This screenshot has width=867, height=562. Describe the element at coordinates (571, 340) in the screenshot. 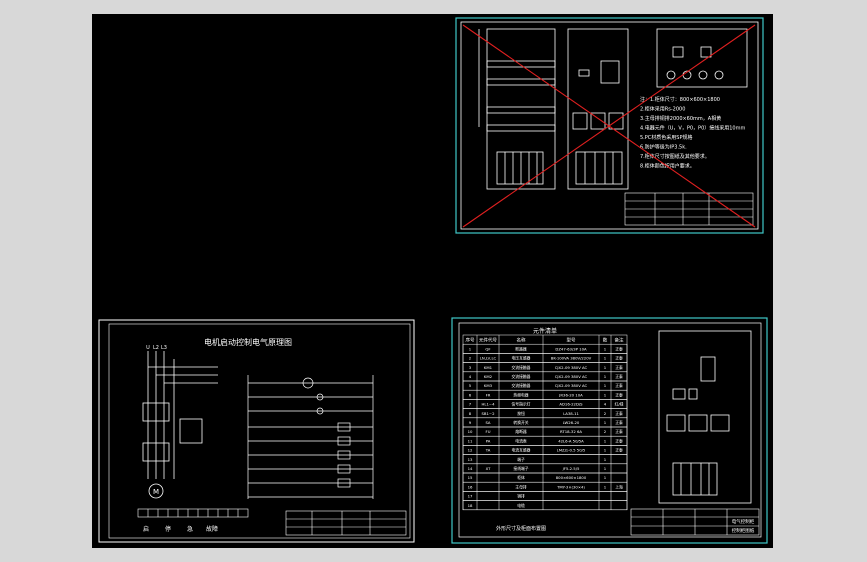

I see `parts-table-header: 型号` at that location.